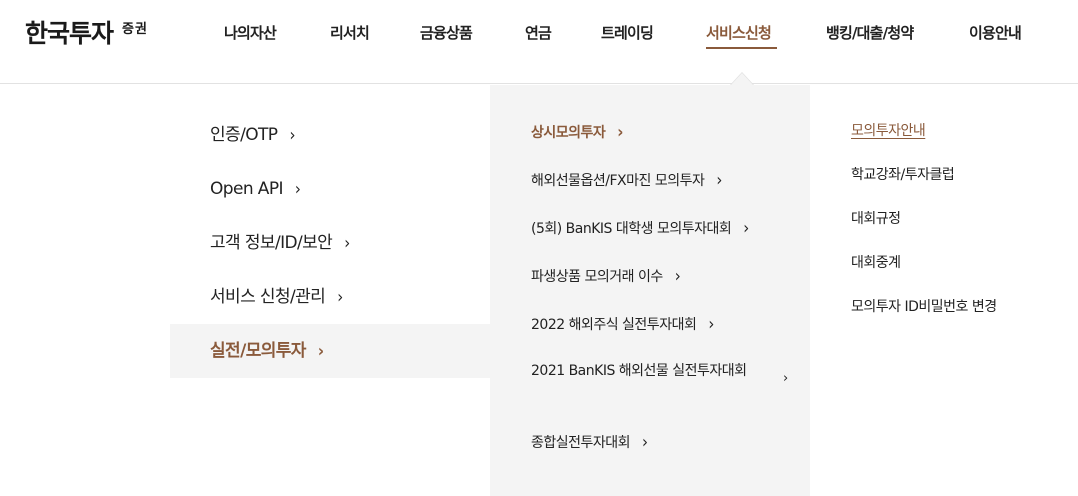 Image resolution: width=1078 pixels, height=496 pixels. What do you see at coordinates (597, 277) in the screenshot?
I see `submenu-item-label: 파생상품 모의거래 이수` at bounding box center [597, 277].